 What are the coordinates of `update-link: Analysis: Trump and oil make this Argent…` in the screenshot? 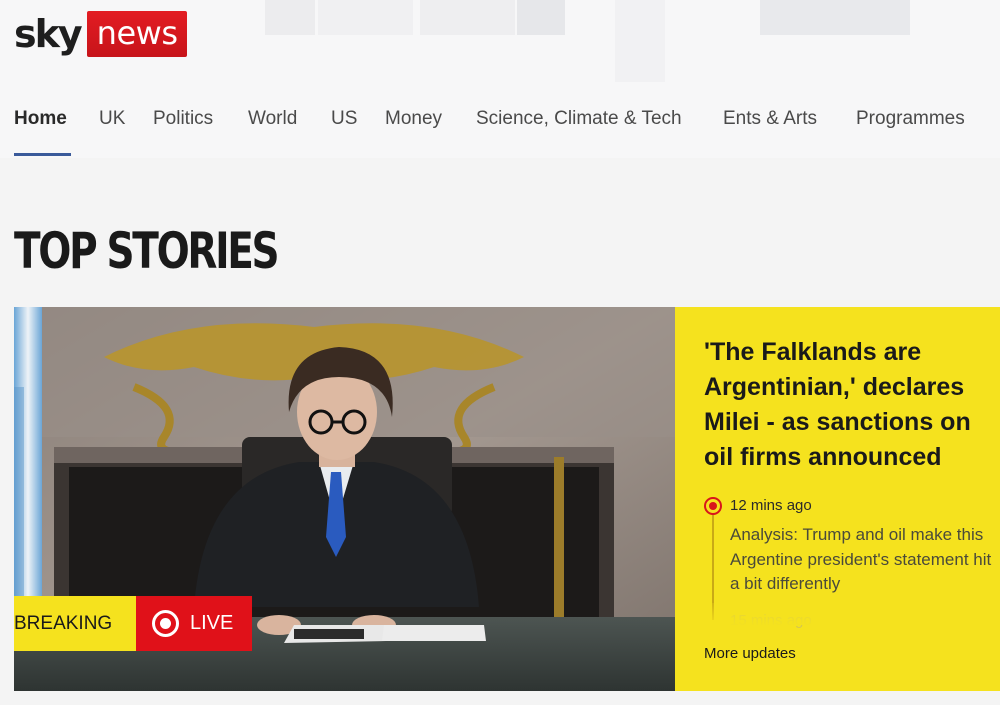 It's located at (861, 560).